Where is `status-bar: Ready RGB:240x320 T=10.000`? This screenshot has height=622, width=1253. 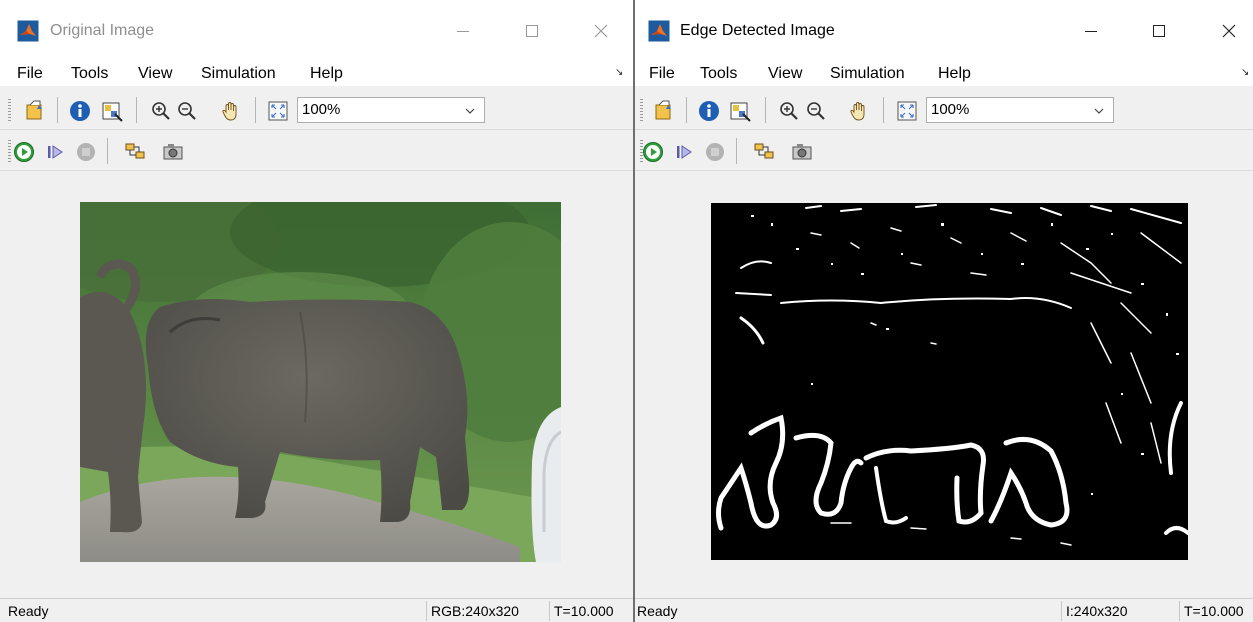
status-bar: Ready RGB:240x320 T=10.000 is located at coordinates (317, 610).